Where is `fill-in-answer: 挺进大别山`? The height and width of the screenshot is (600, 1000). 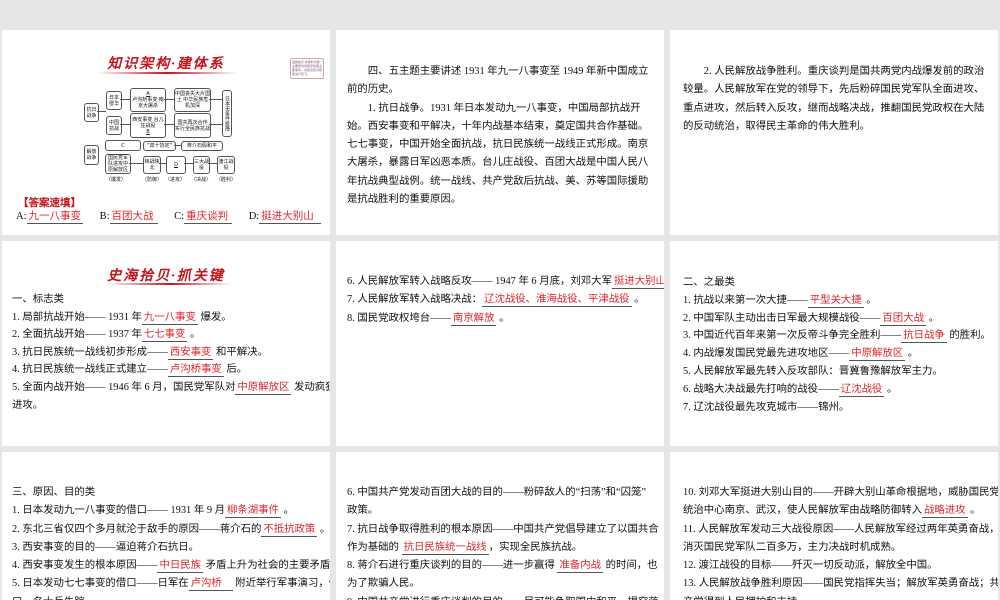
fill-in-answer: 挺进大别山 is located at coordinates (637, 282).